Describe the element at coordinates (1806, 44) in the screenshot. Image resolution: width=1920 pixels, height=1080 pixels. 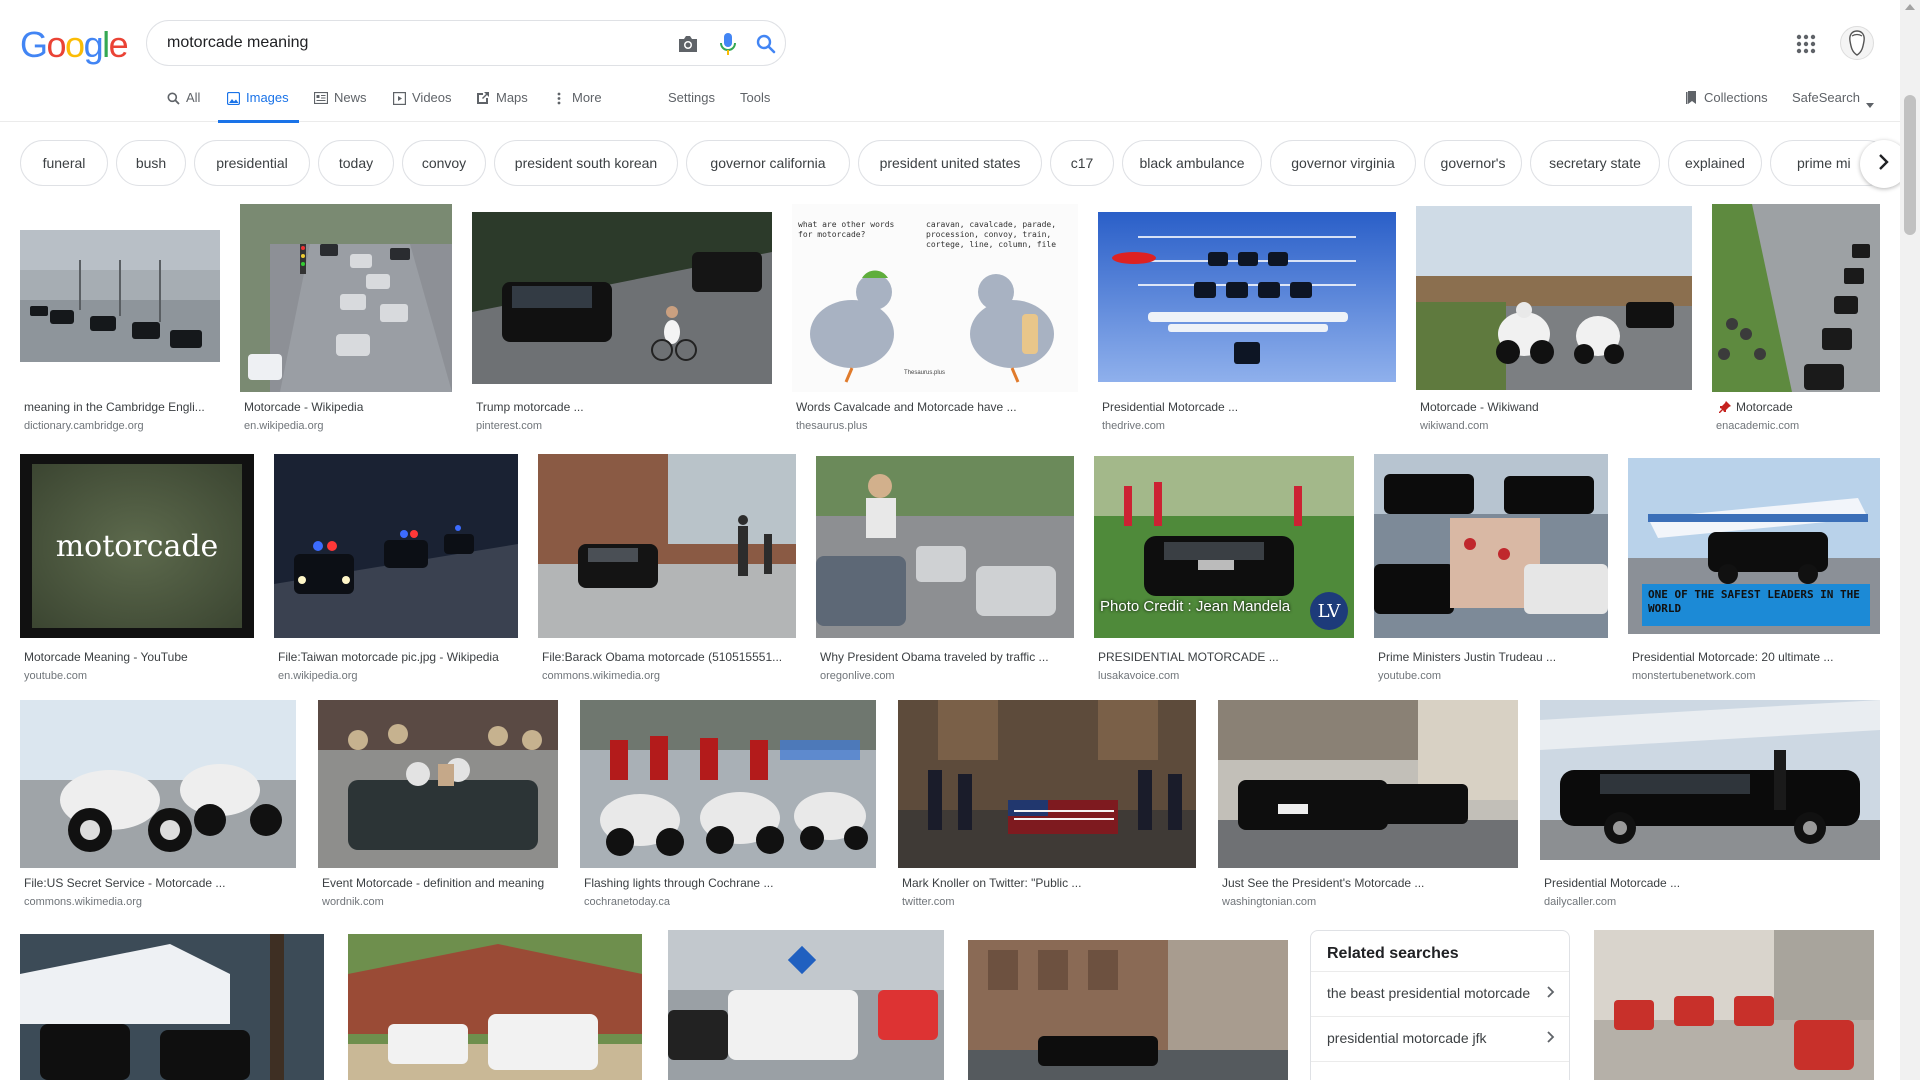
I see `google-apps-icon` at that location.